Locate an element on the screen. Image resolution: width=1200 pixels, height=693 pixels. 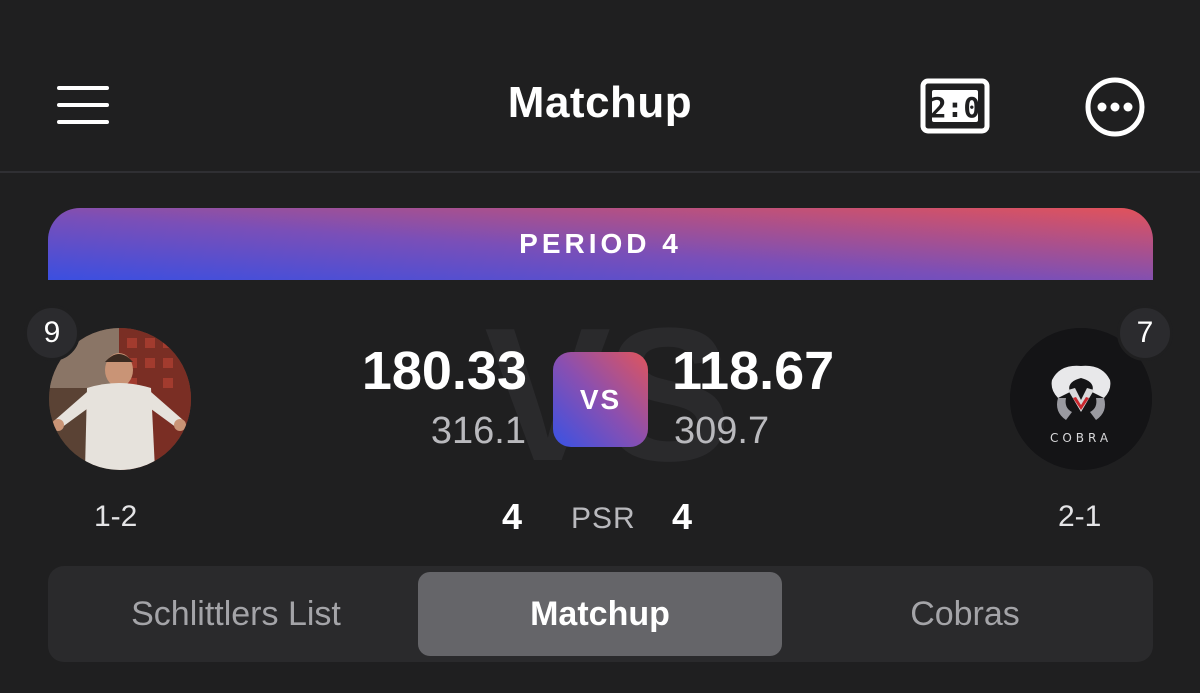
right-team-record: 2-1 is located at coordinates (1080, 516).